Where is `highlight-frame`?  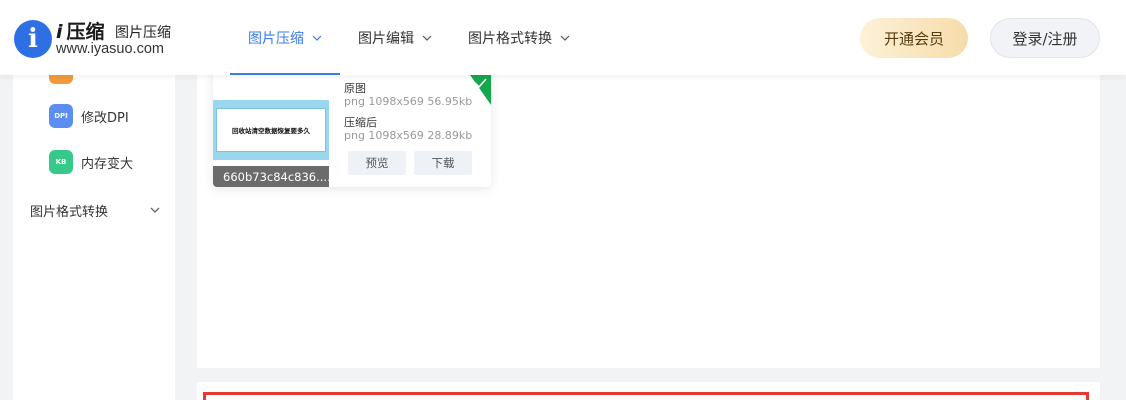 highlight-frame is located at coordinates (646, 396).